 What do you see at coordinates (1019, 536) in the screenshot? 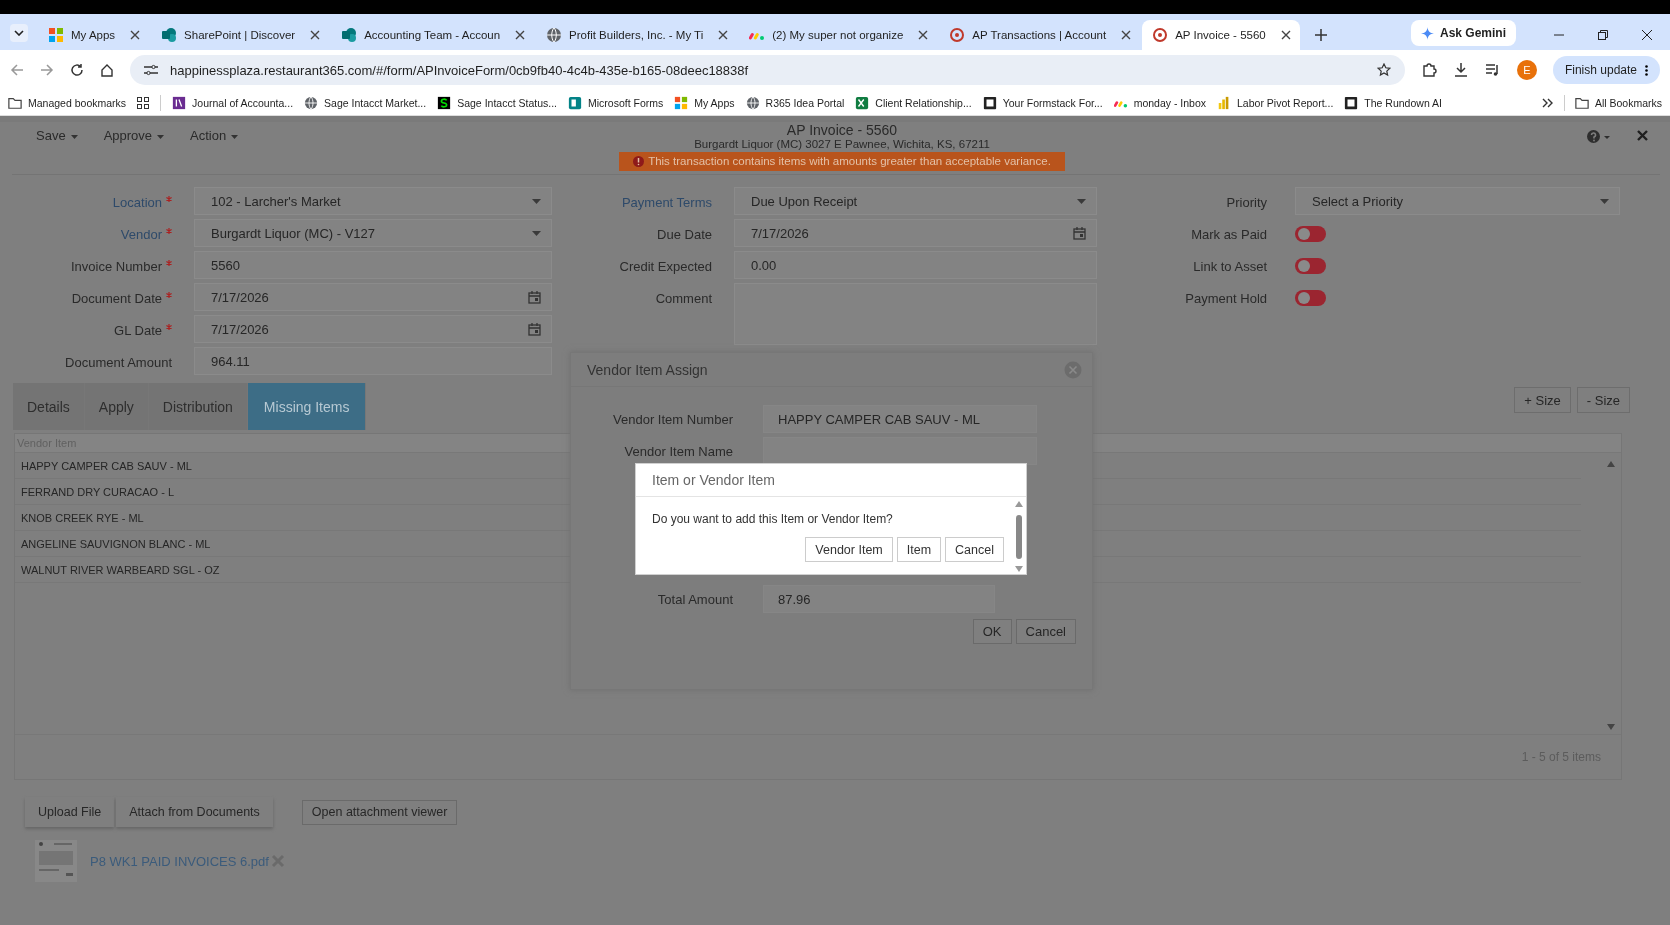
I see `scrollbar-thumb` at bounding box center [1019, 536].